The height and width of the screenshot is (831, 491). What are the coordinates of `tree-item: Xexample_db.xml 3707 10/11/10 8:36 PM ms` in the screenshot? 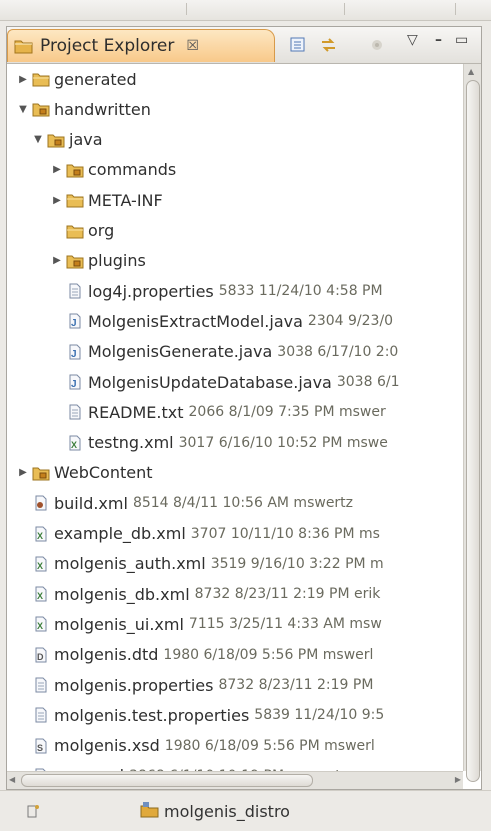 It's located at (198, 534).